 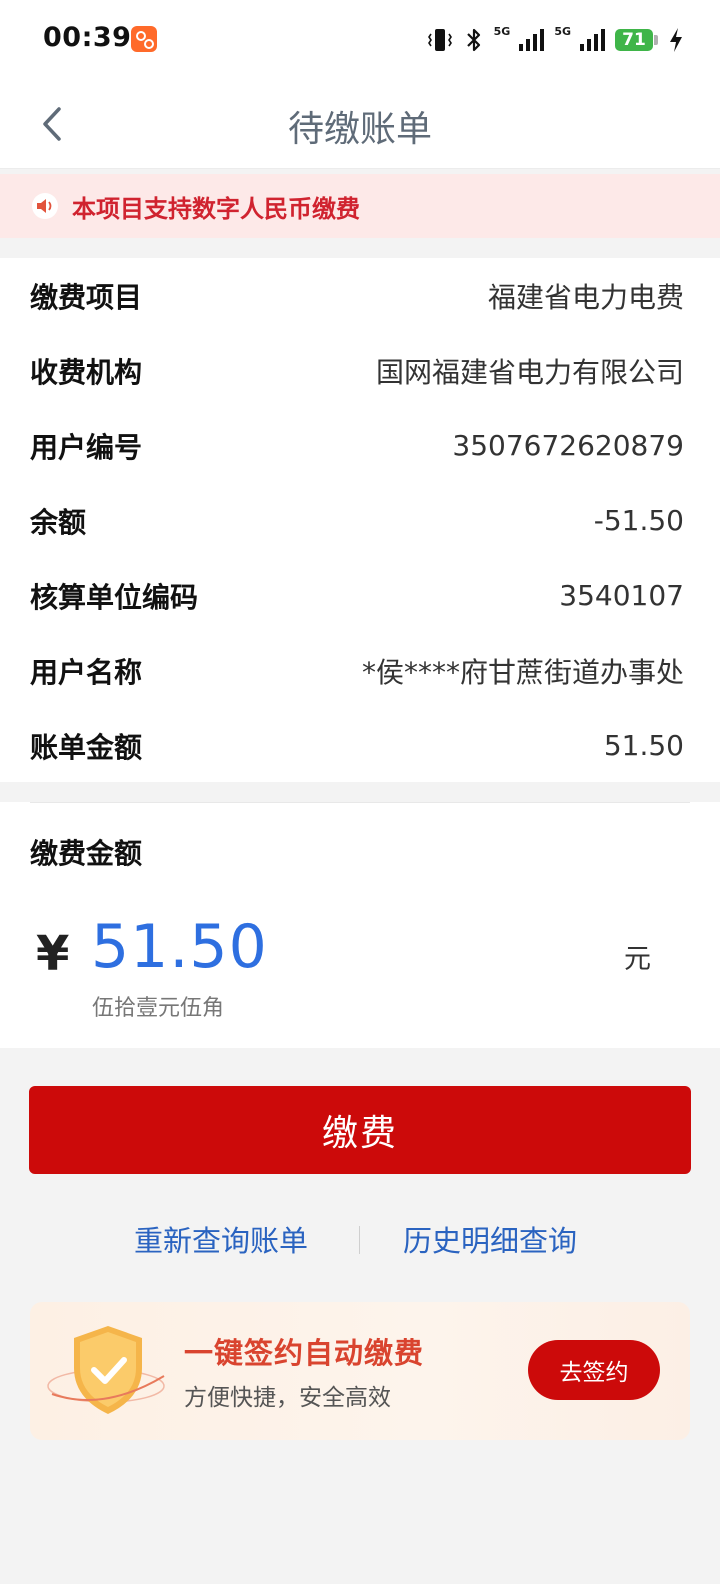 What do you see at coordinates (638, 520) in the screenshot?
I see `info-value: -51.50` at bounding box center [638, 520].